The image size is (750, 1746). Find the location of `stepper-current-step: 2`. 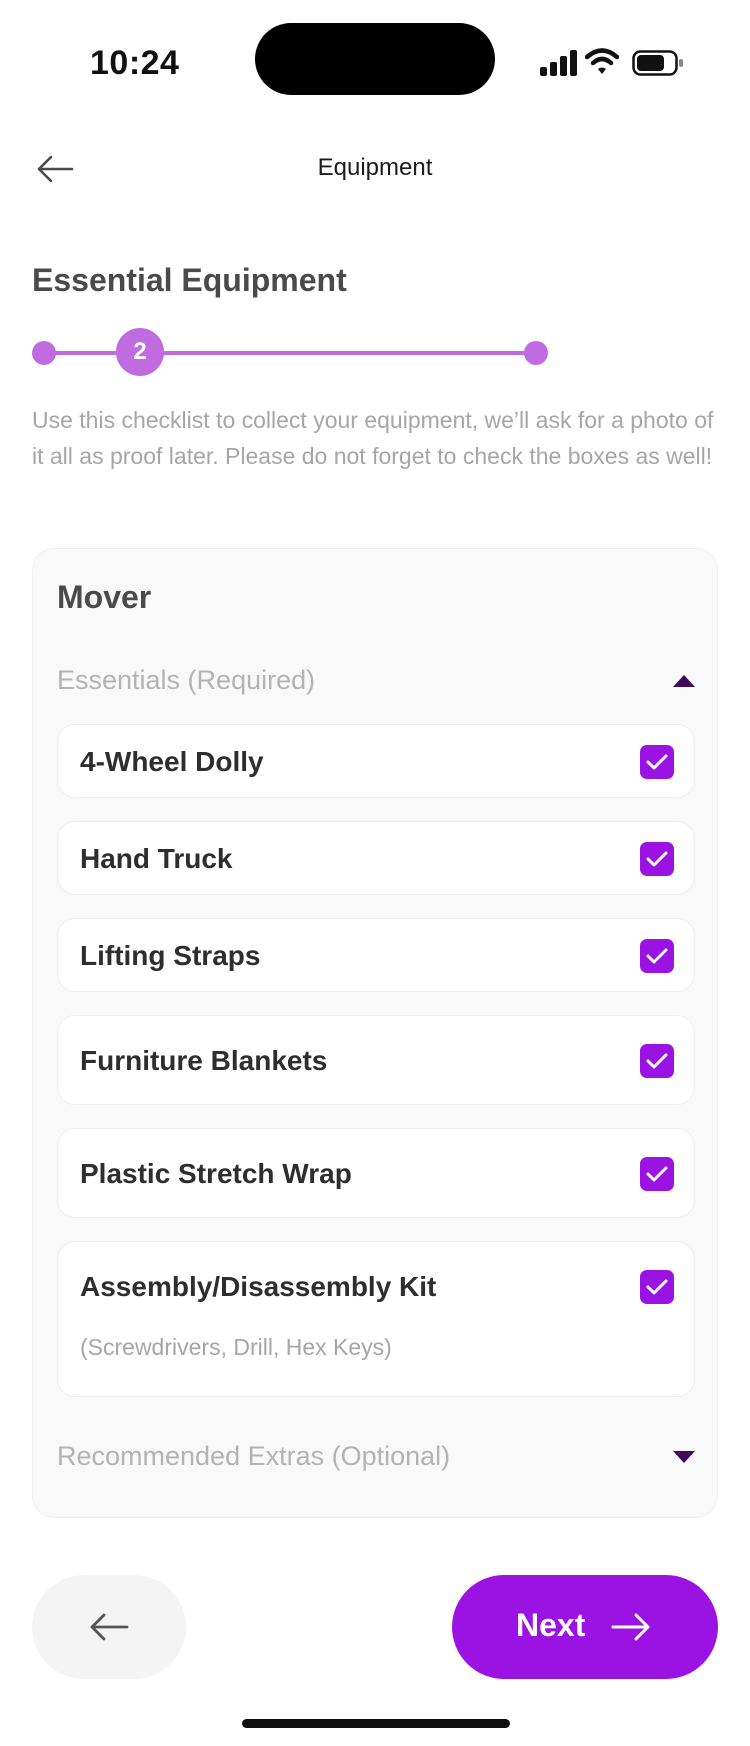

stepper-current-step: 2 is located at coordinates (140, 352).